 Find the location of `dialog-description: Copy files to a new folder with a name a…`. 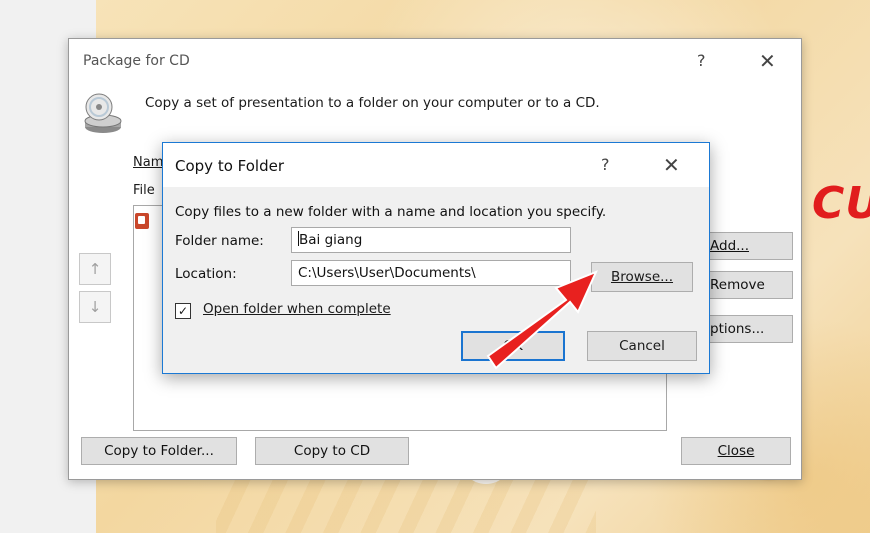

dialog-description: Copy files to a new folder with a name a… is located at coordinates (391, 212).